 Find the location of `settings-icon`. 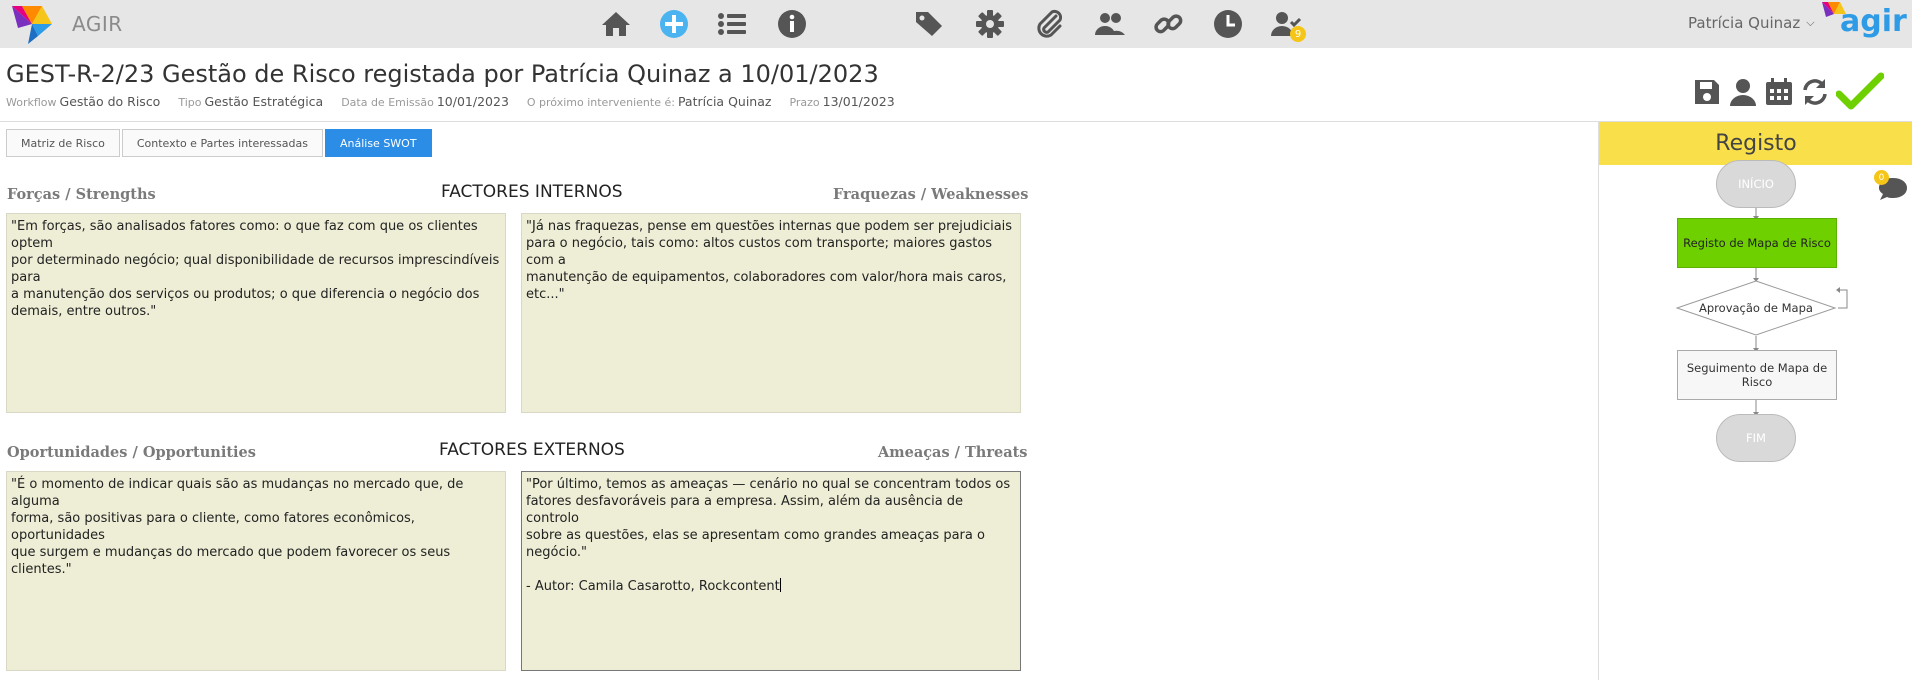

settings-icon is located at coordinates (990, 24).